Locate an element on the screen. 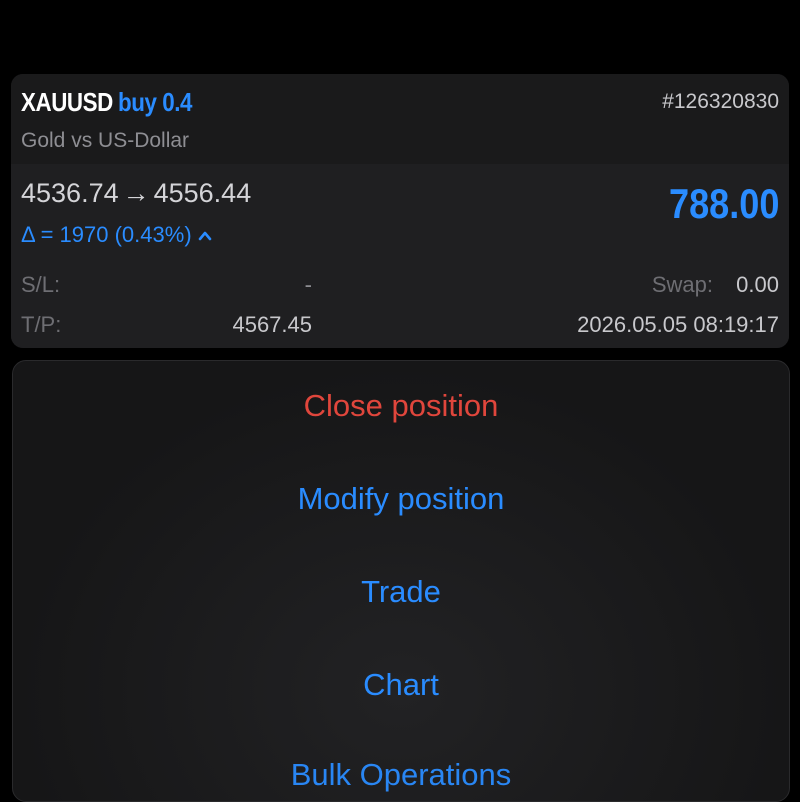  open-time: 2026.05.05 08:19:17 is located at coordinates (678, 324).